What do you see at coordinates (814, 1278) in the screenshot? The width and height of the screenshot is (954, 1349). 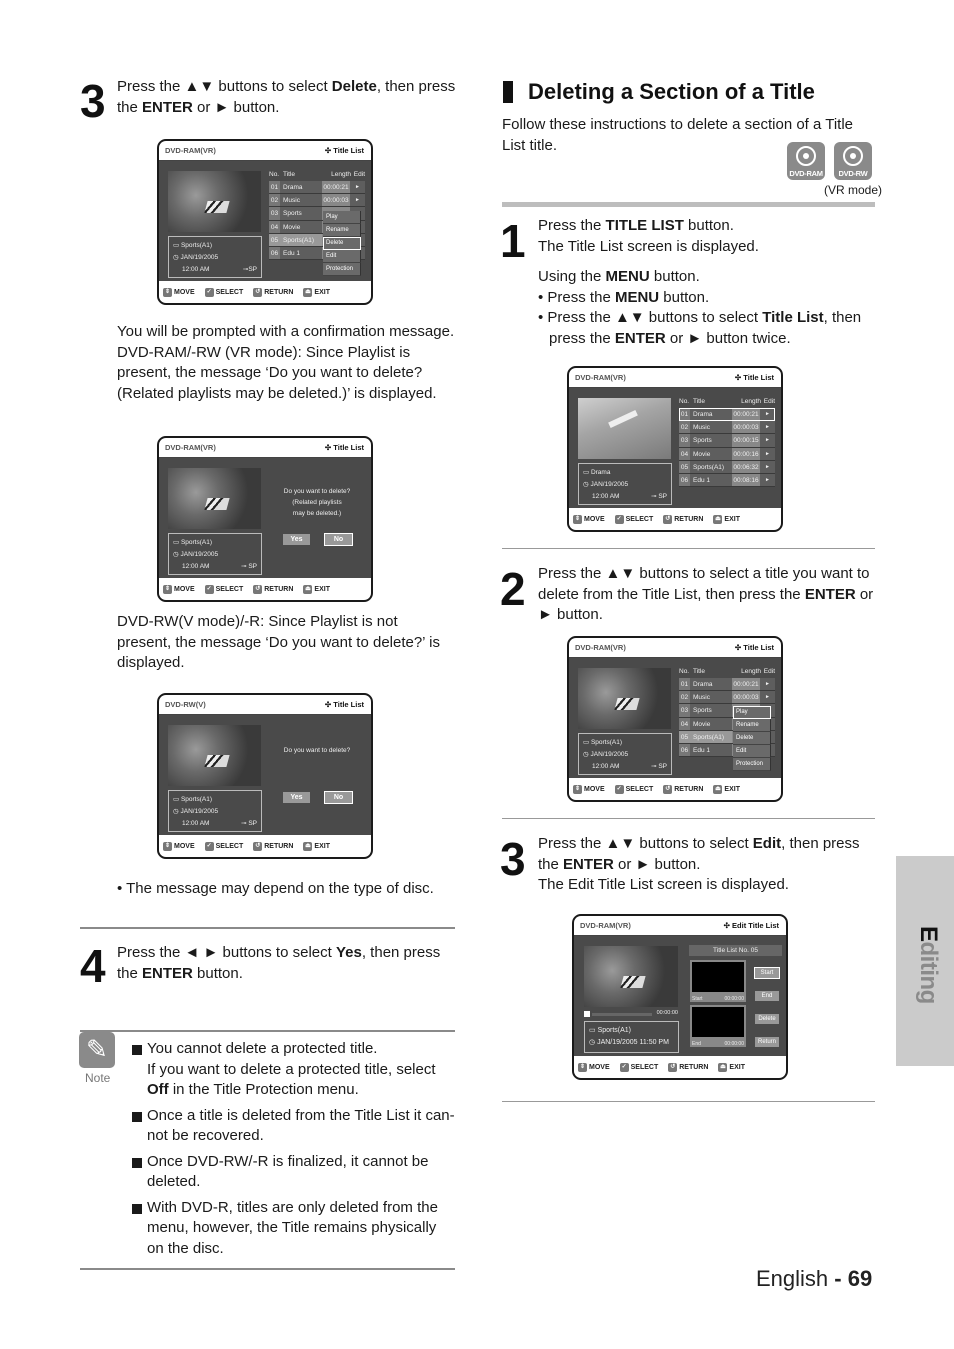 I see `page-number: English - 69` at bounding box center [814, 1278].